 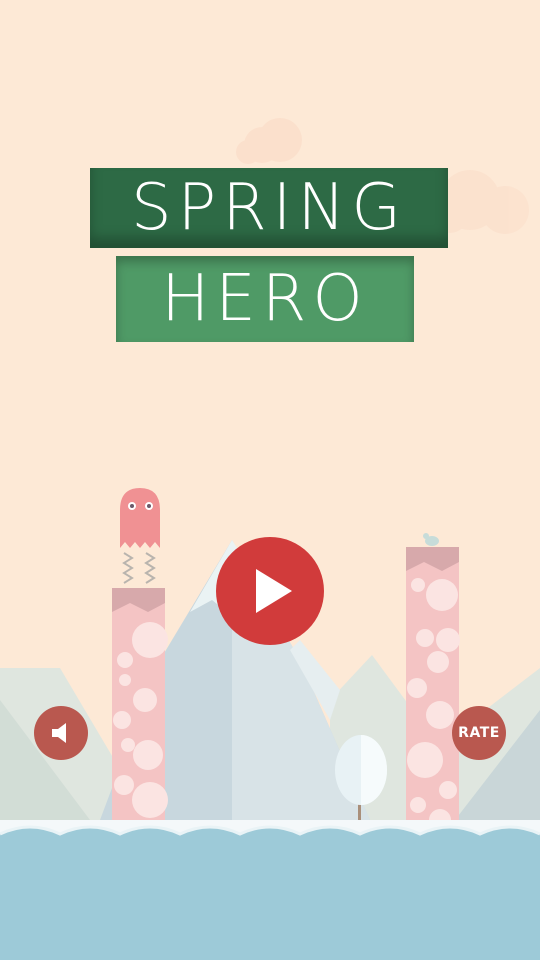 What do you see at coordinates (431, 539) in the screenshot?
I see `bird` at bounding box center [431, 539].